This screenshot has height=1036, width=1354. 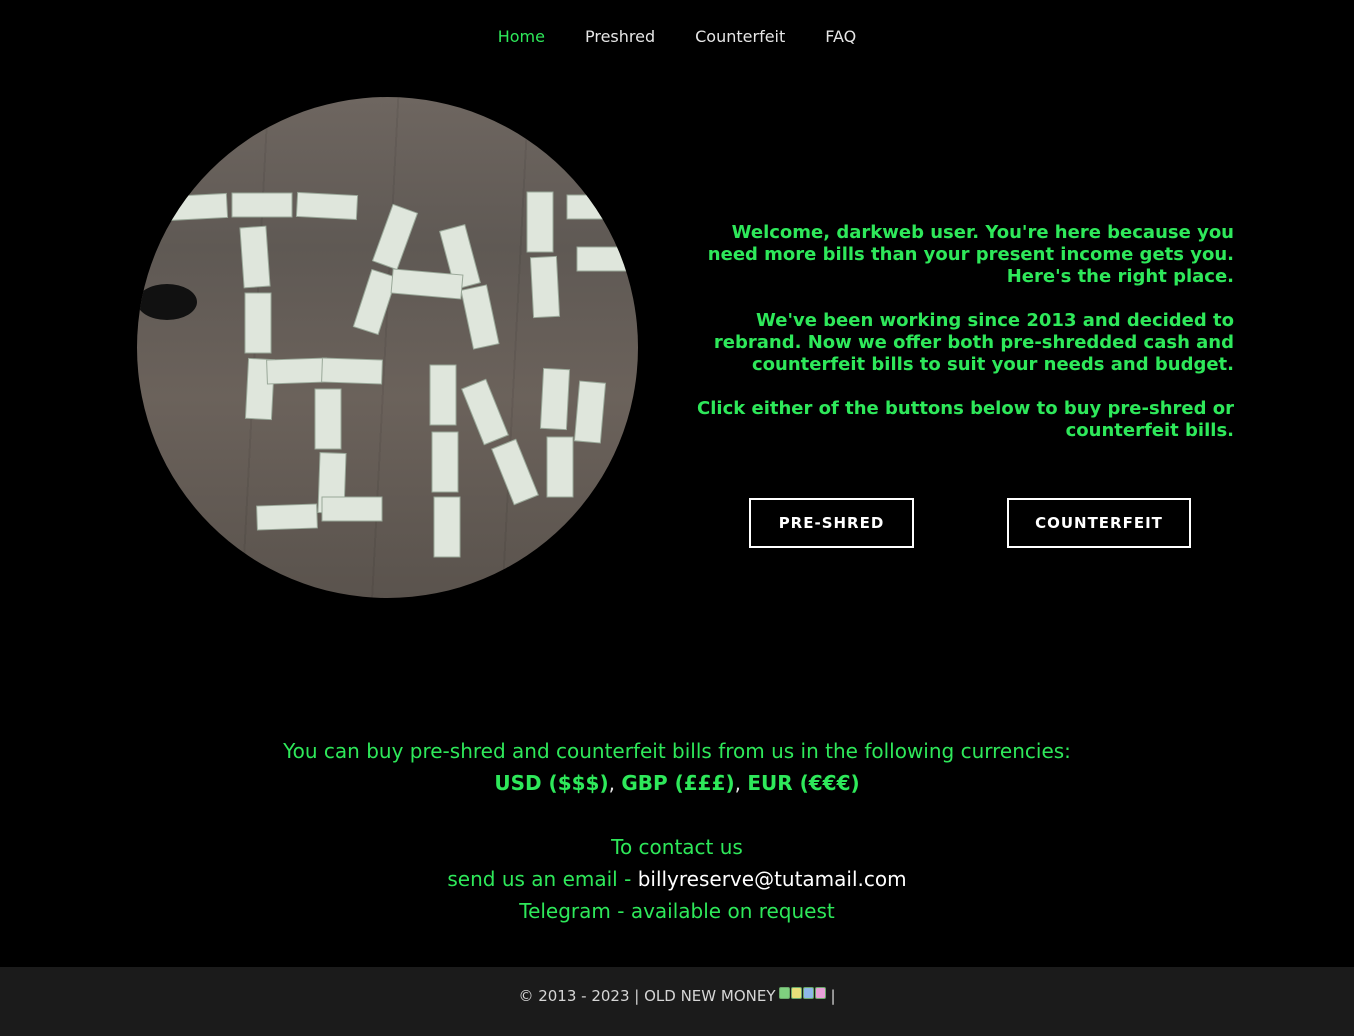 What do you see at coordinates (840, 37) in the screenshot?
I see `nav-faq: FAQ` at bounding box center [840, 37].